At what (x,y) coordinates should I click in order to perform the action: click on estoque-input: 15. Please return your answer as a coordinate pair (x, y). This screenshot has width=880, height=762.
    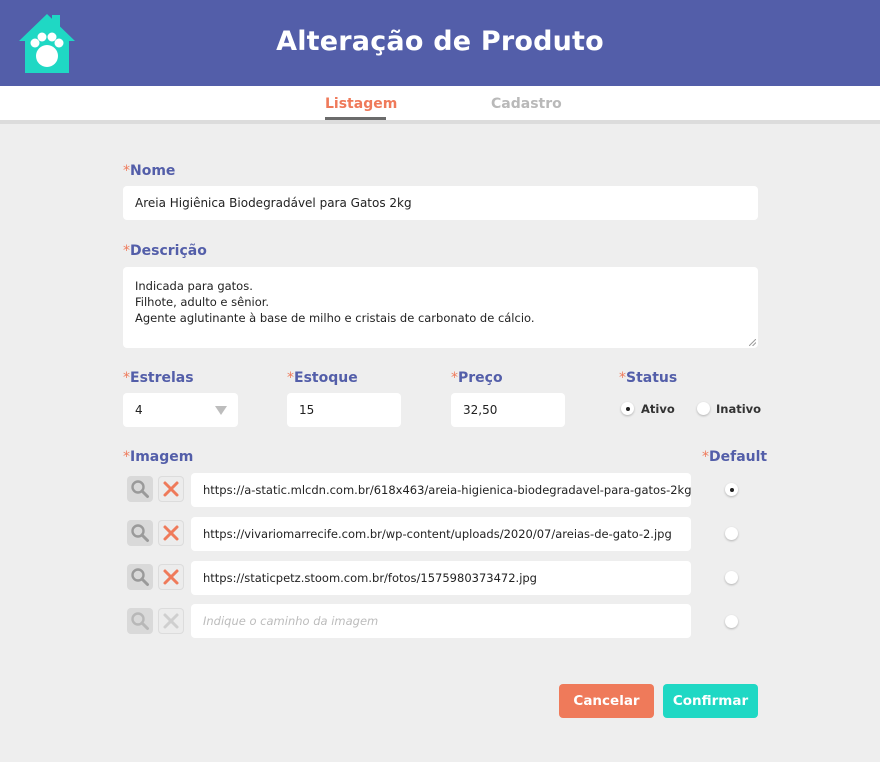
    Looking at the image, I should click on (344, 410).